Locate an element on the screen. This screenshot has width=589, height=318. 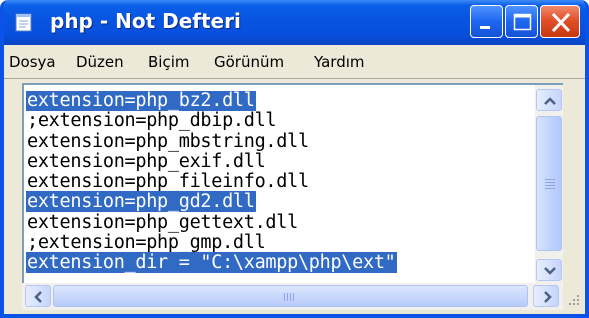
text-line: extension_dir = "C:\xampp\php\ext" is located at coordinates (211, 263).